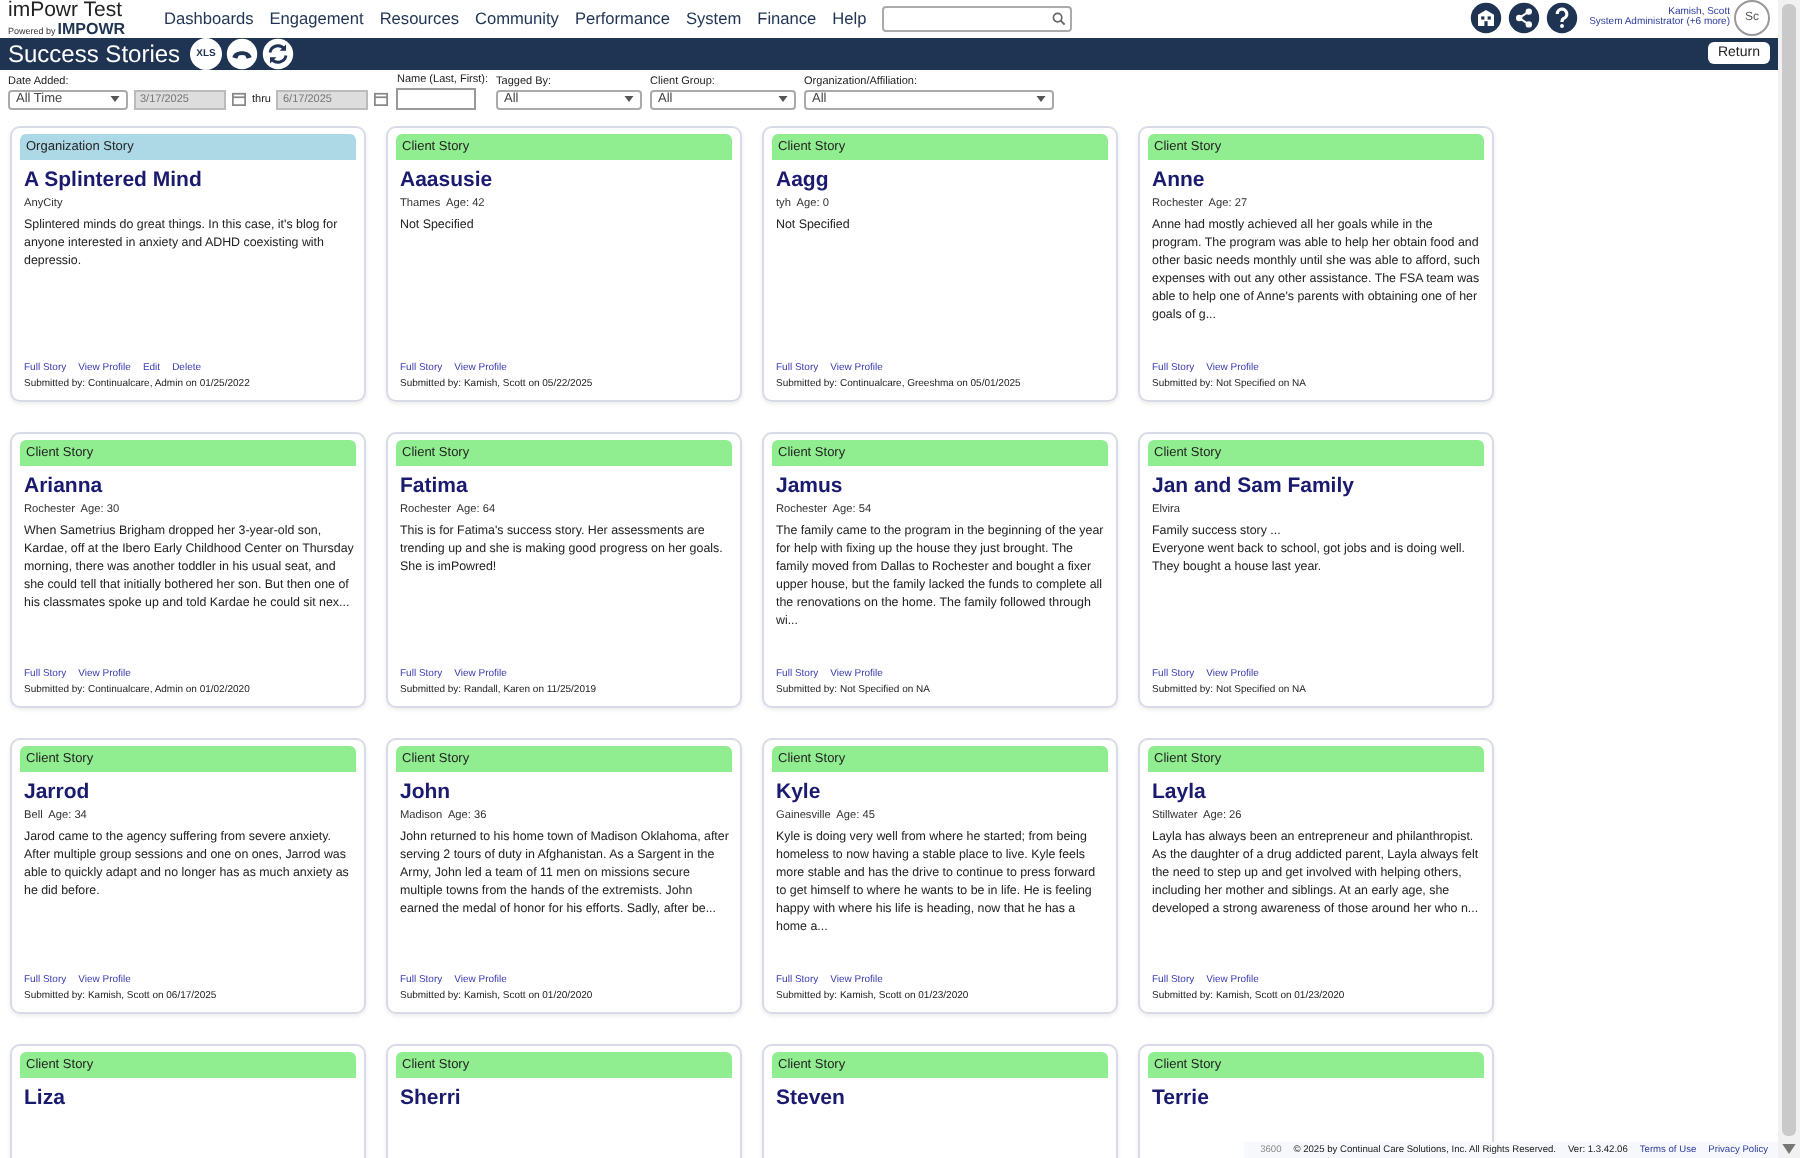 The image size is (1800, 1158). What do you see at coordinates (1318, 486) in the screenshot?
I see `story-name: Jan and Sam Family` at bounding box center [1318, 486].